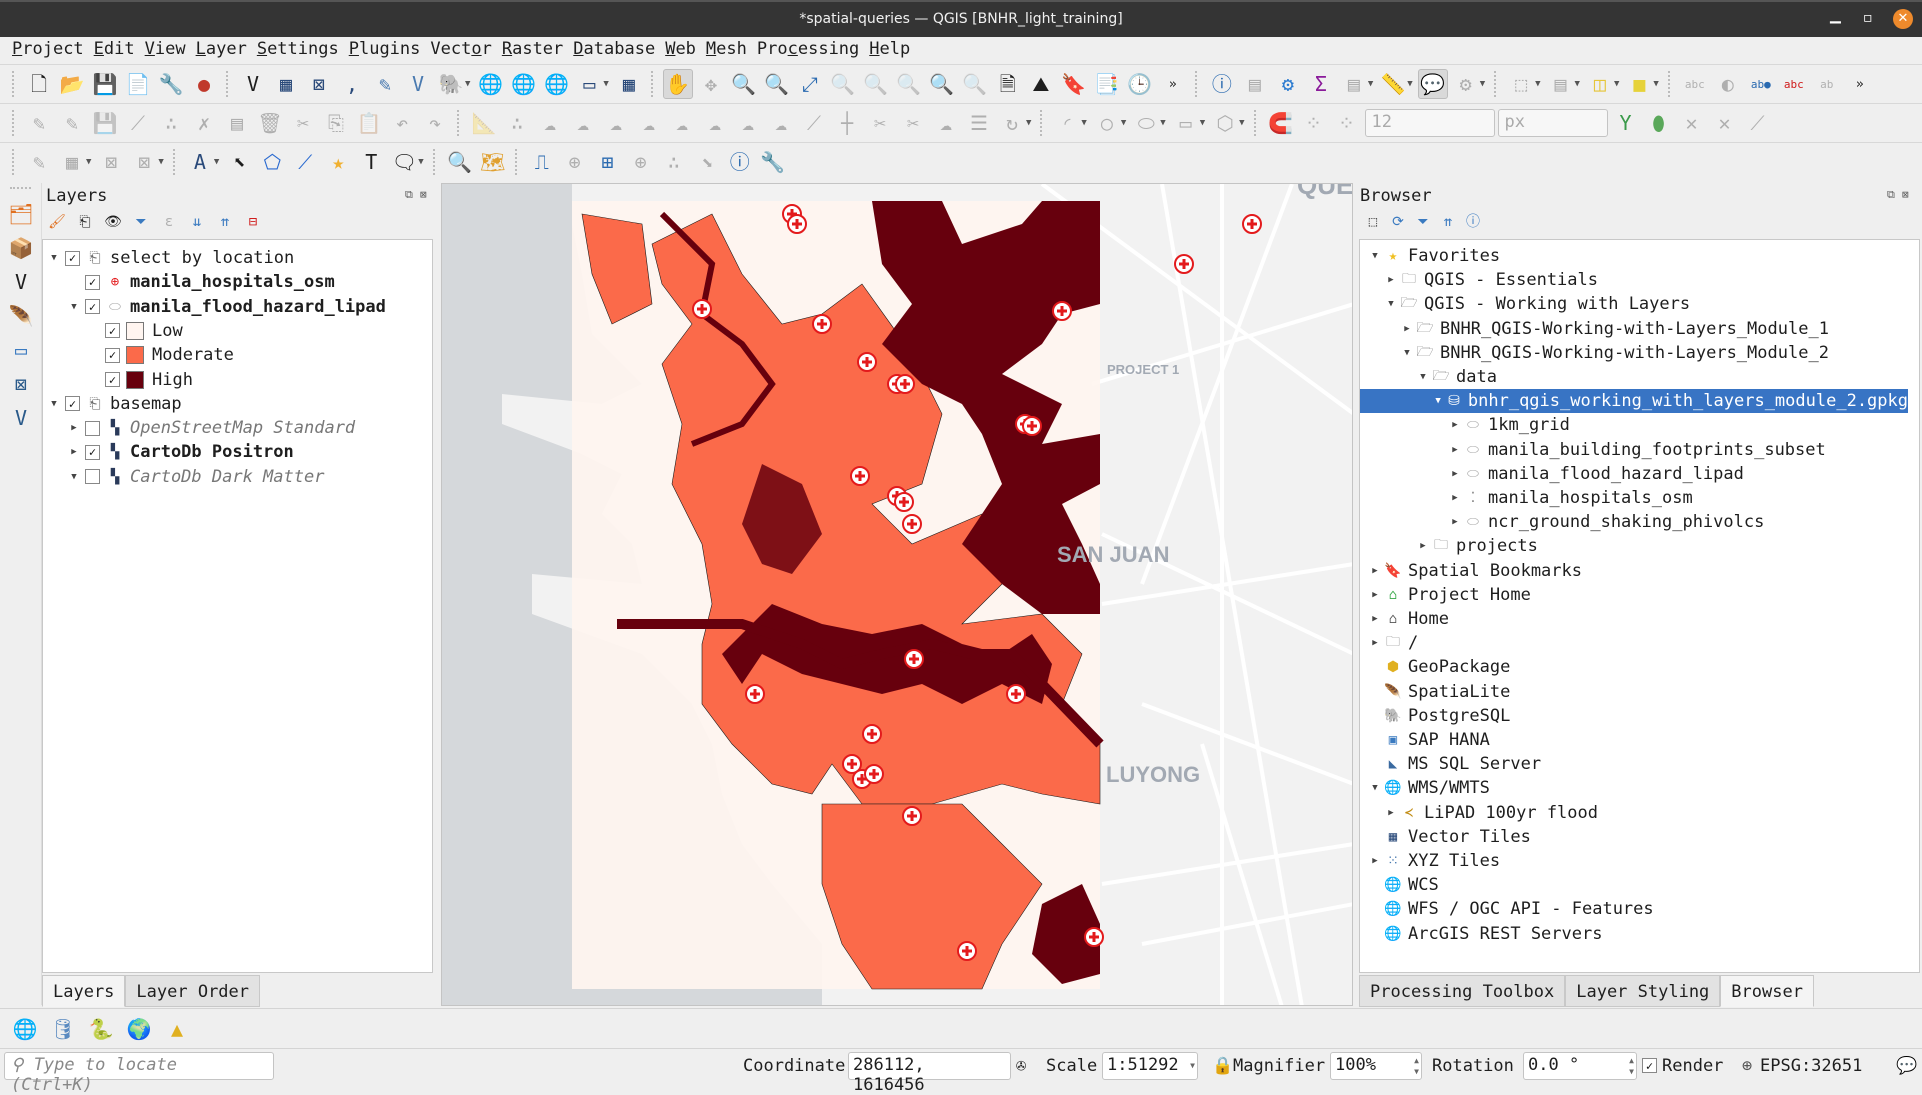  Describe the element at coordinates (423, 194) in the screenshot. I see `close-panel-icon: ⊠` at that location.